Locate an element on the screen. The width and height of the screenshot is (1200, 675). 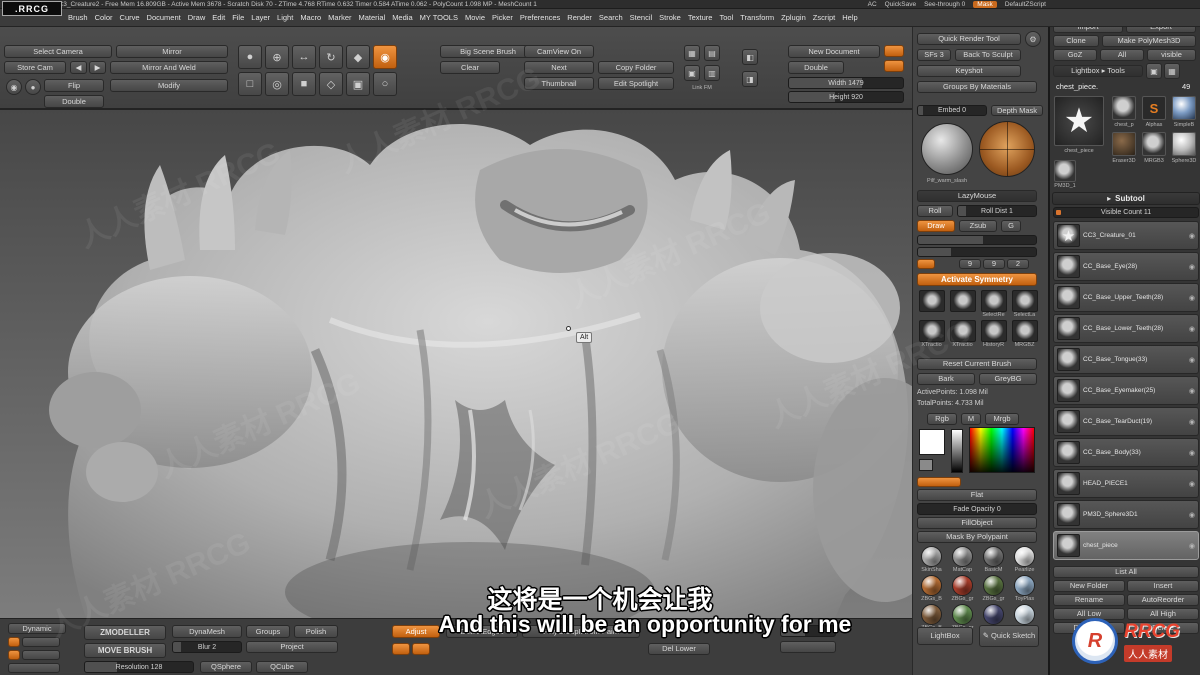
shelf-tool-icon: ◇ is located at coordinates (331, 84).